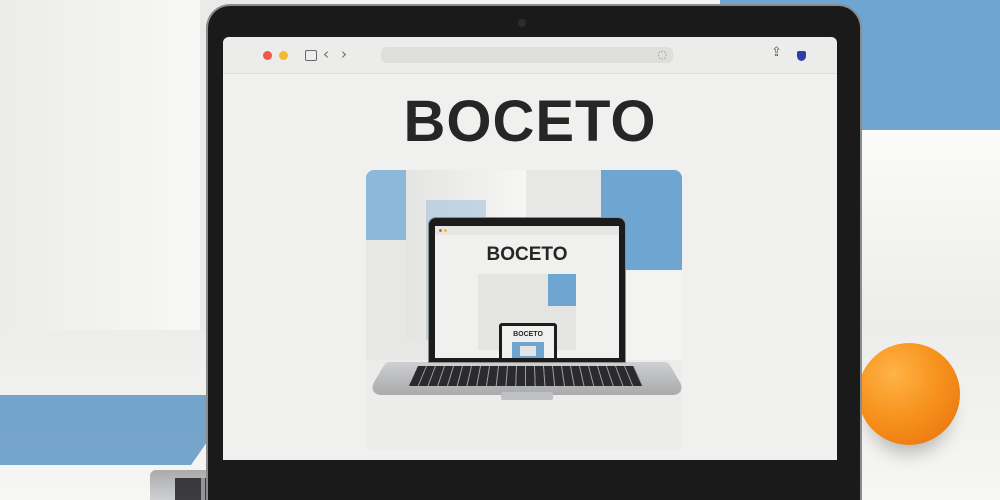  Describe the element at coordinates (909, 394) in the screenshot. I see `orange-fruit` at that location.